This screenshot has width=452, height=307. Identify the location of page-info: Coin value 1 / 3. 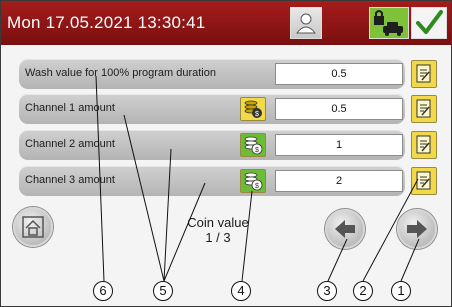
(218, 230).